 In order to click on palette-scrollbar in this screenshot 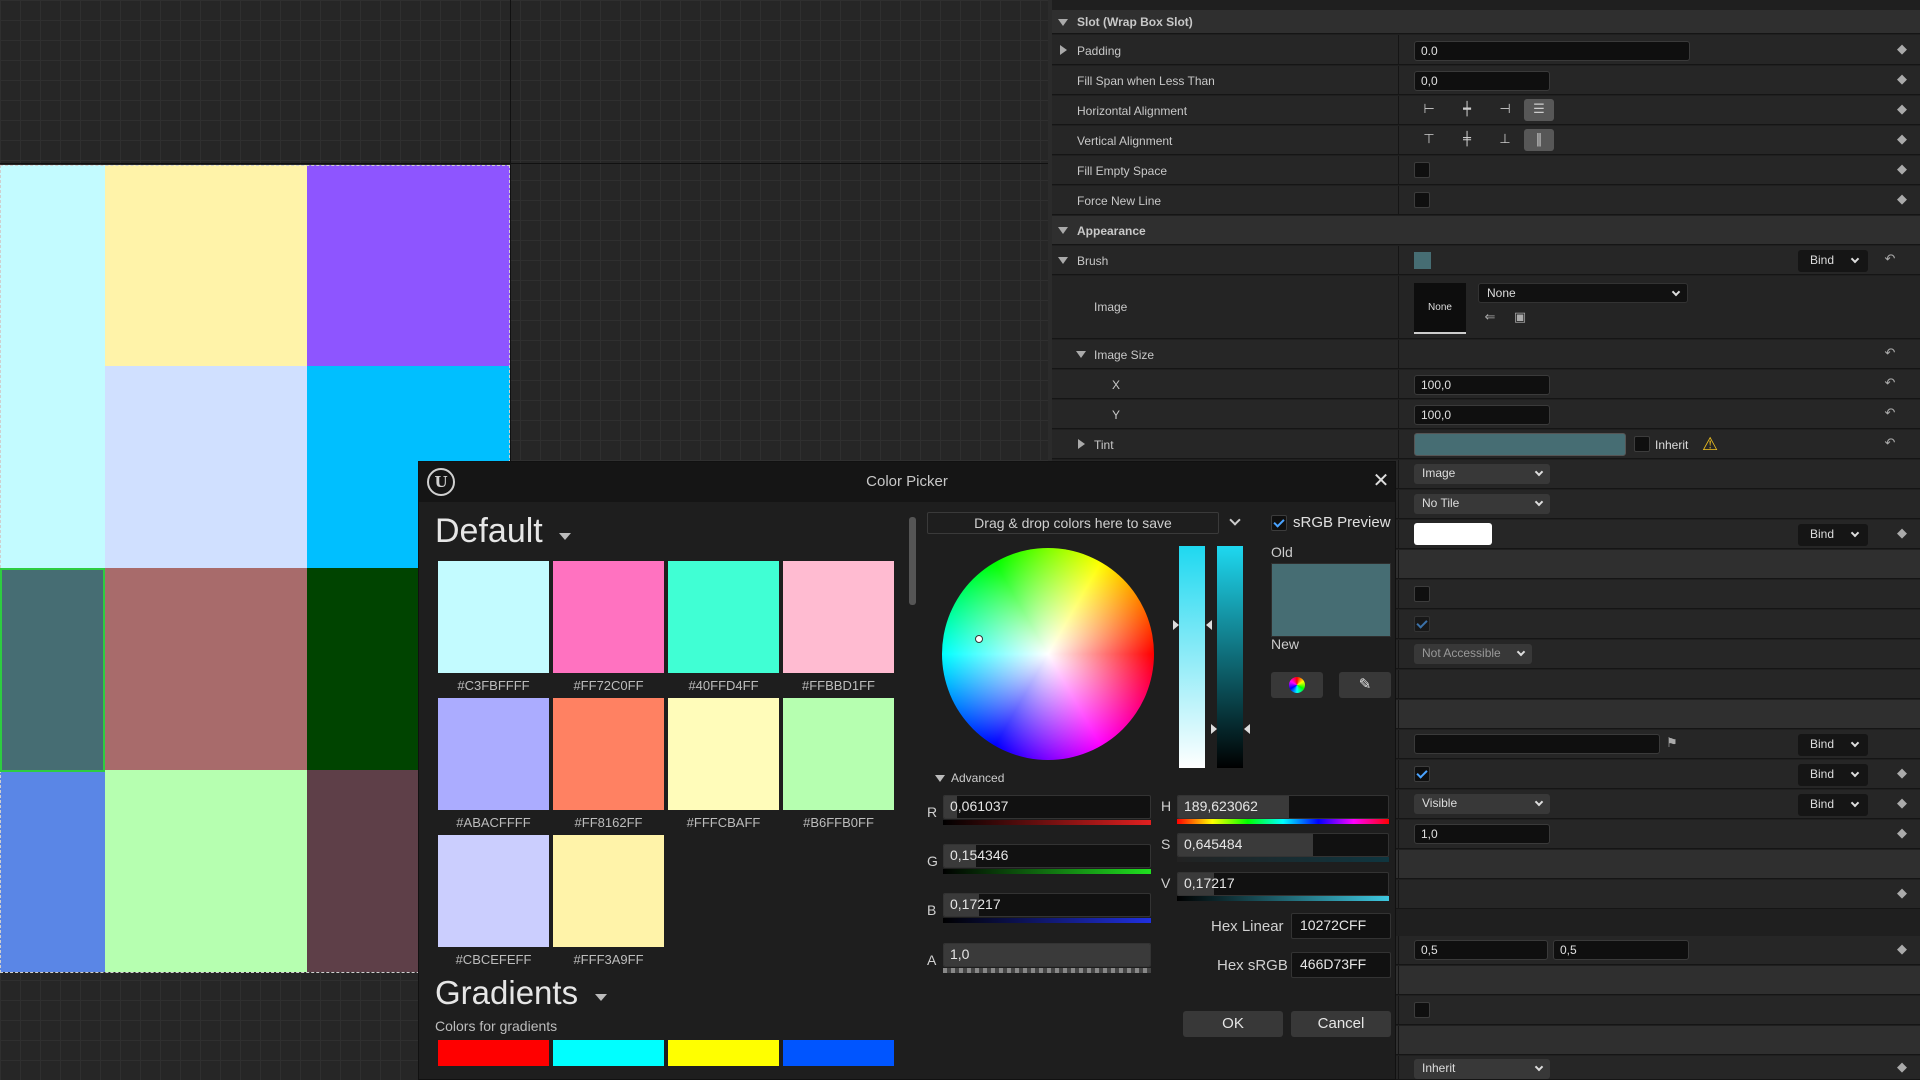, I will do `click(912, 561)`.